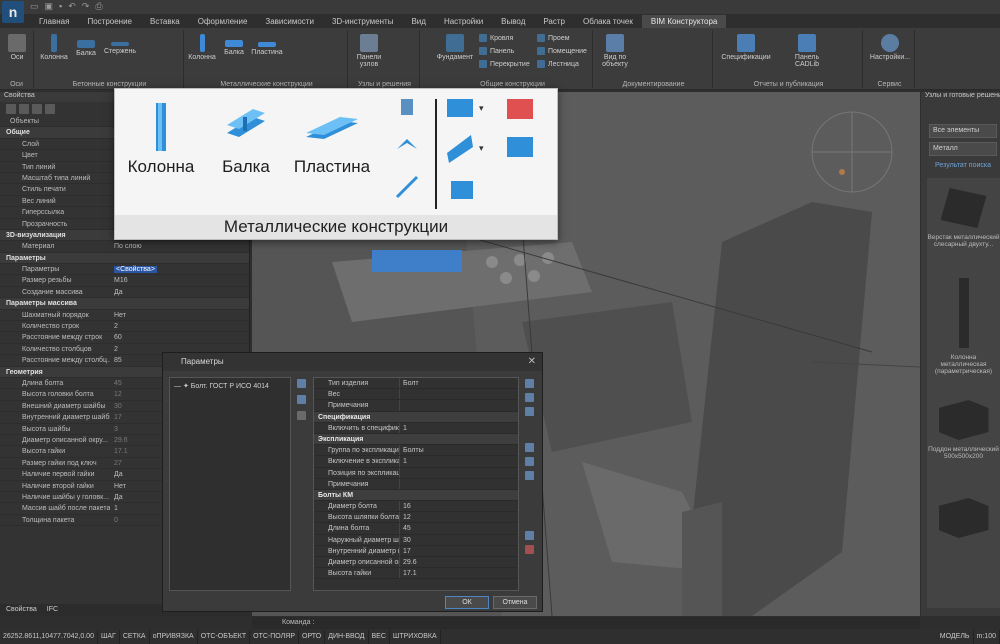  Describe the element at coordinates (462, 190) in the screenshot. I see `column-base-icon` at that location.